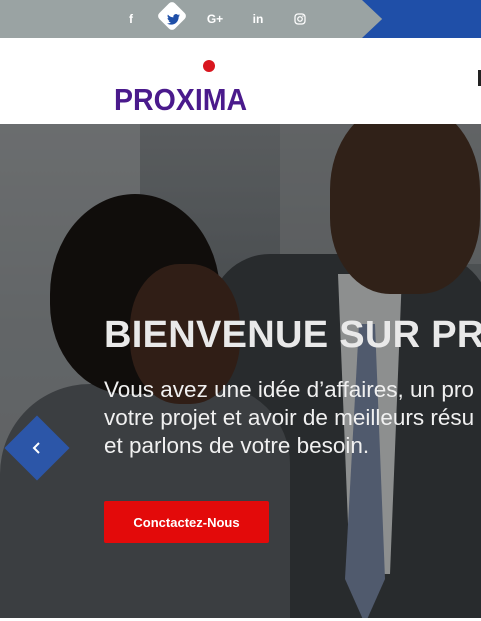 The image size is (481, 621). Describe the element at coordinates (131, 19) in the screenshot. I see `facebook-icon: f` at that location.